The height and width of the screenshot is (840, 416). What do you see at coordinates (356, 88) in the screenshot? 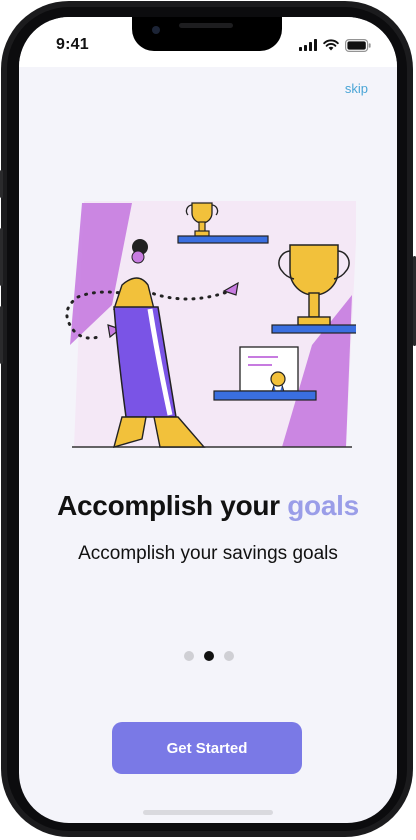
I see `skip-link: skip` at bounding box center [356, 88].